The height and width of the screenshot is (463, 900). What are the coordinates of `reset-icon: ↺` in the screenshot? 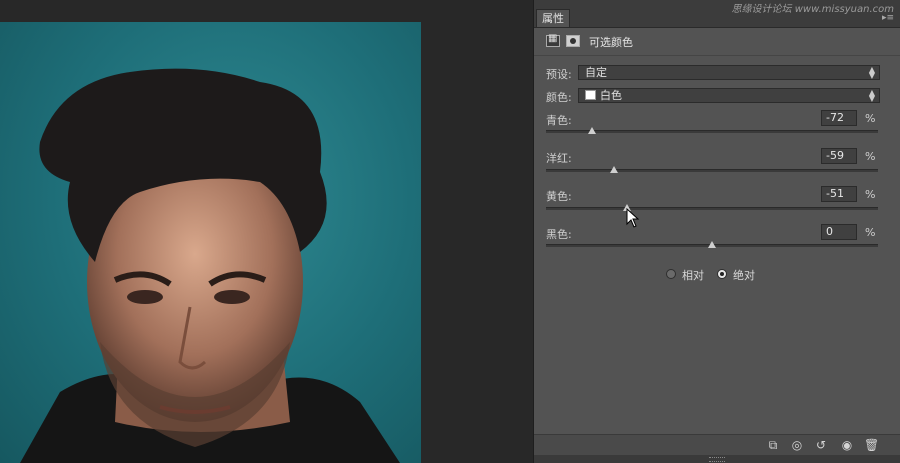 It's located at (821, 445).